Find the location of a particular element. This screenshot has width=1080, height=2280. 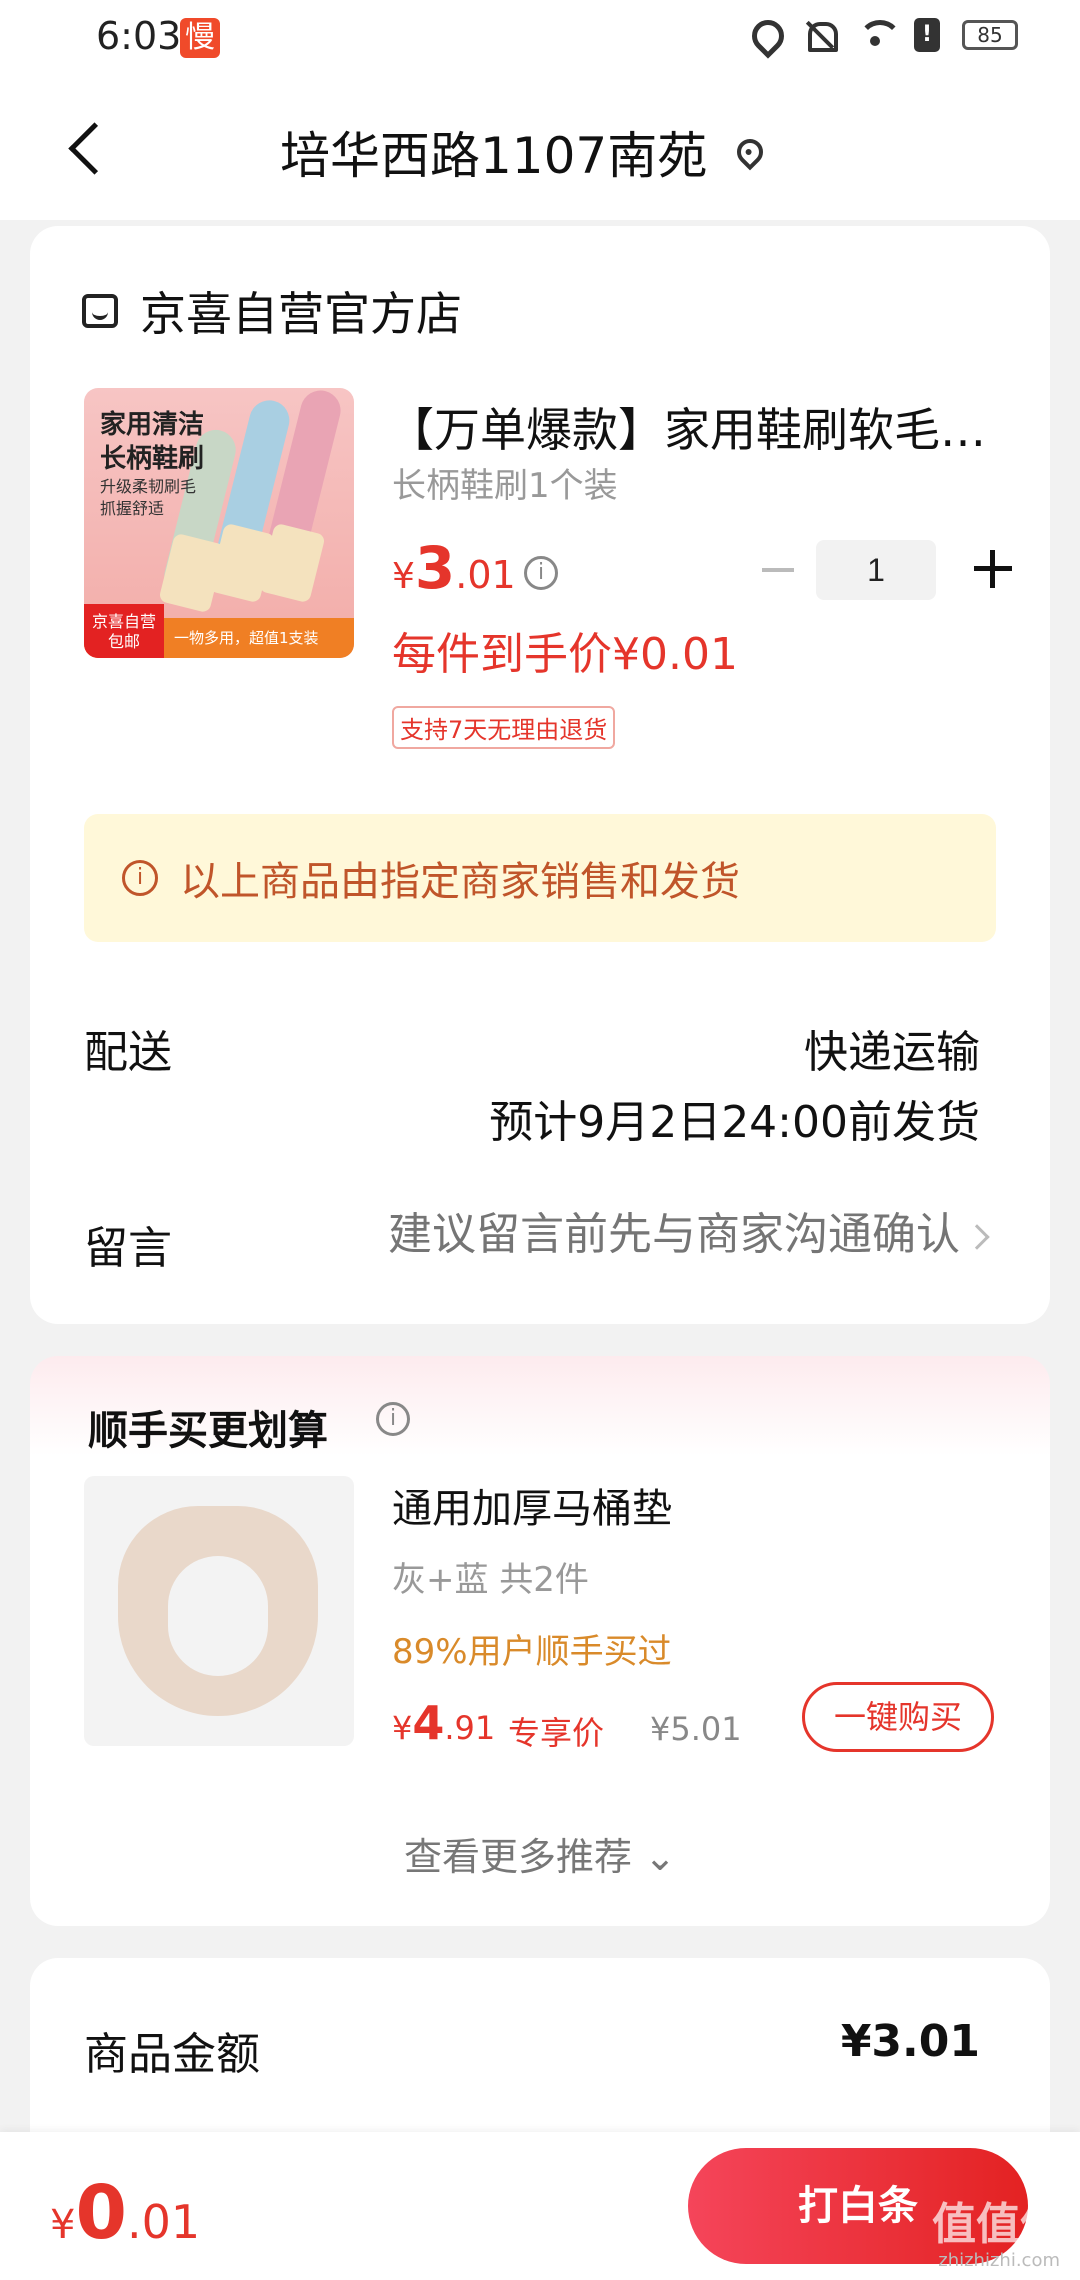

price-decimal: .91 is located at coordinates (470, 1728).